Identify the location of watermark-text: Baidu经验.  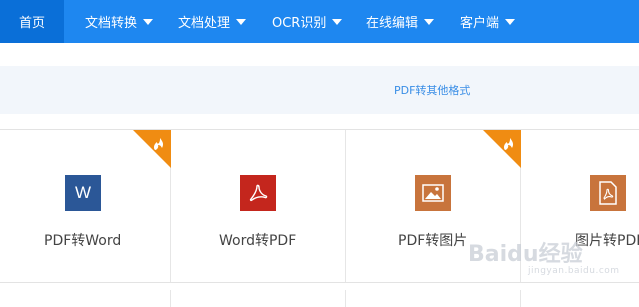
(525, 254).